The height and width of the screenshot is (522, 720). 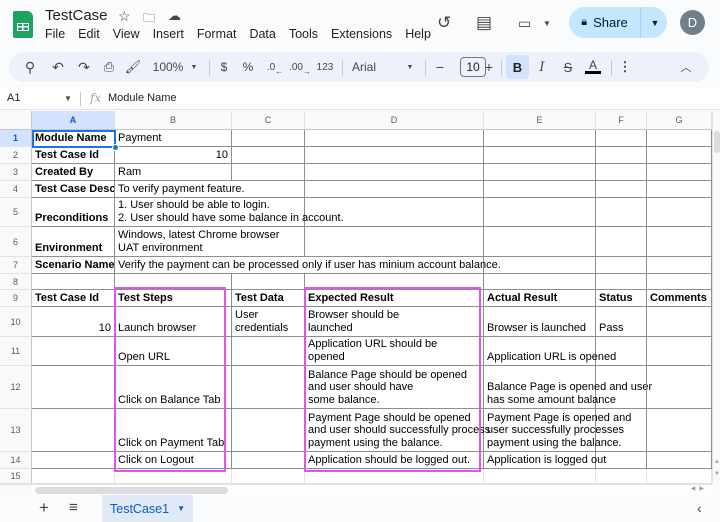 What do you see at coordinates (16, 430) in the screenshot?
I see `row-header-13: 13` at bounding box center [16, 430].